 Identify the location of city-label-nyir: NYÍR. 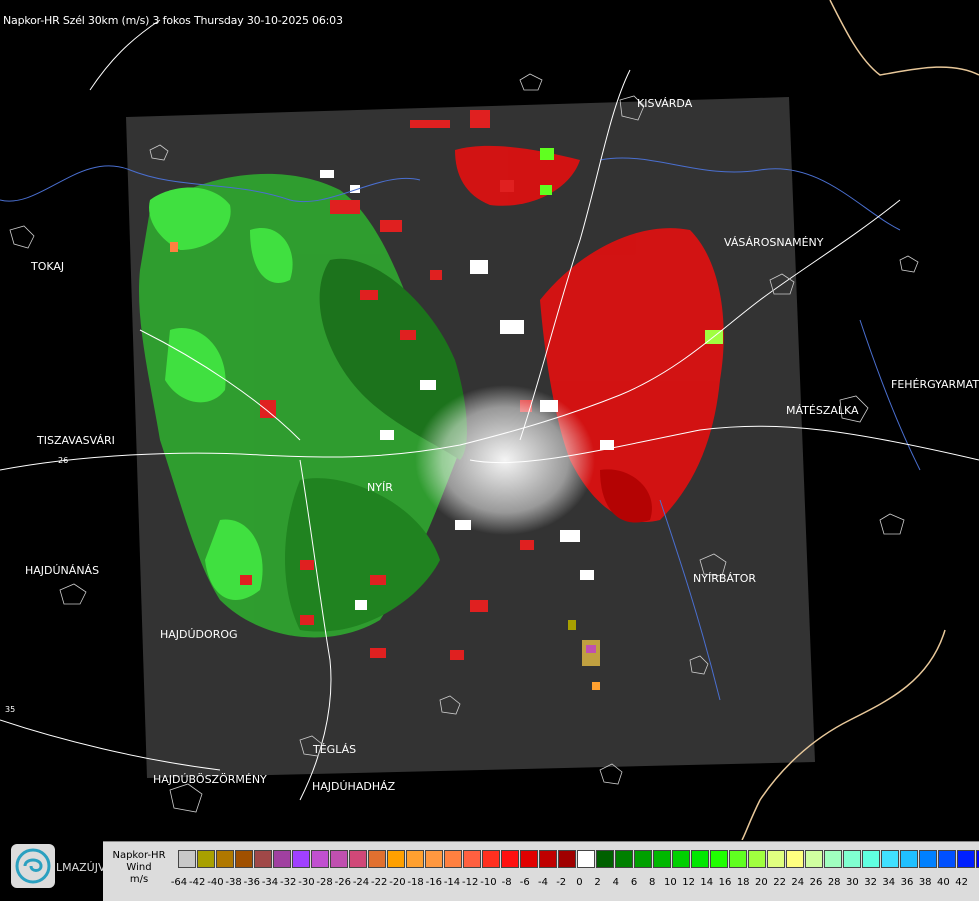
(380, 487).